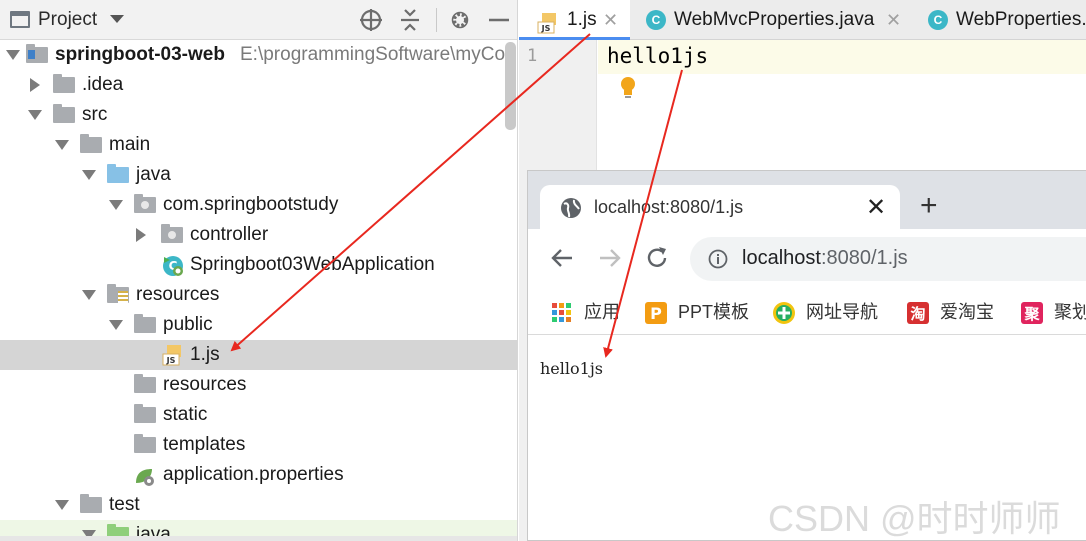  What do you see at coordinates (118, 293) in the screenshot?
I see `resources-folder-icon` at bounding box center [118, 293].